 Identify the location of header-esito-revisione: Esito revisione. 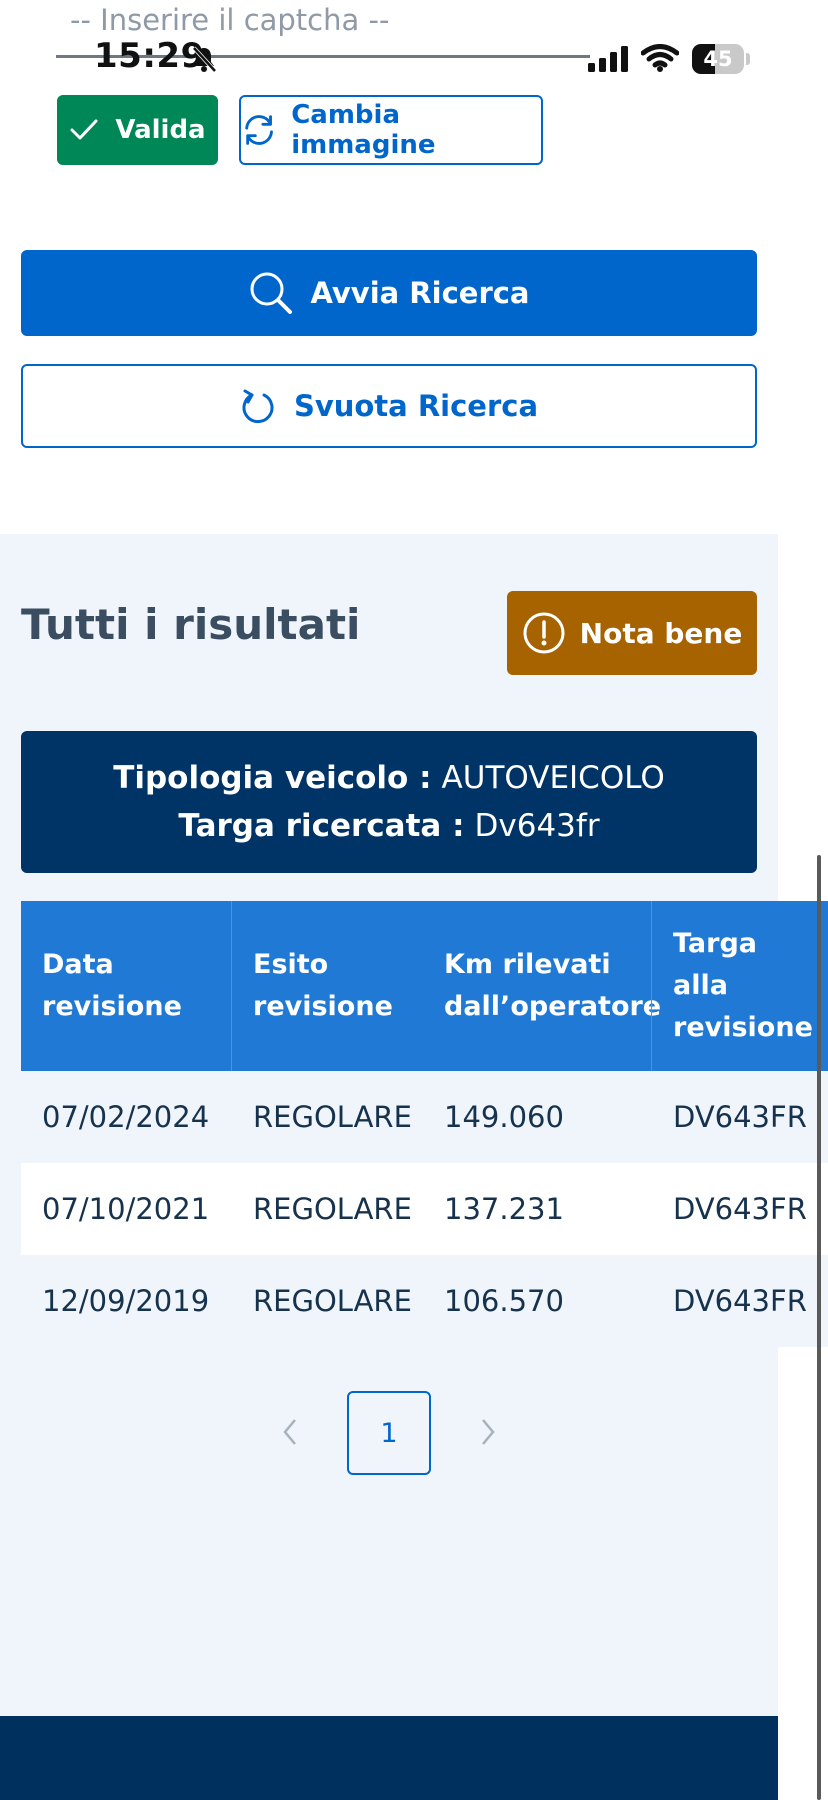
(323, 985).